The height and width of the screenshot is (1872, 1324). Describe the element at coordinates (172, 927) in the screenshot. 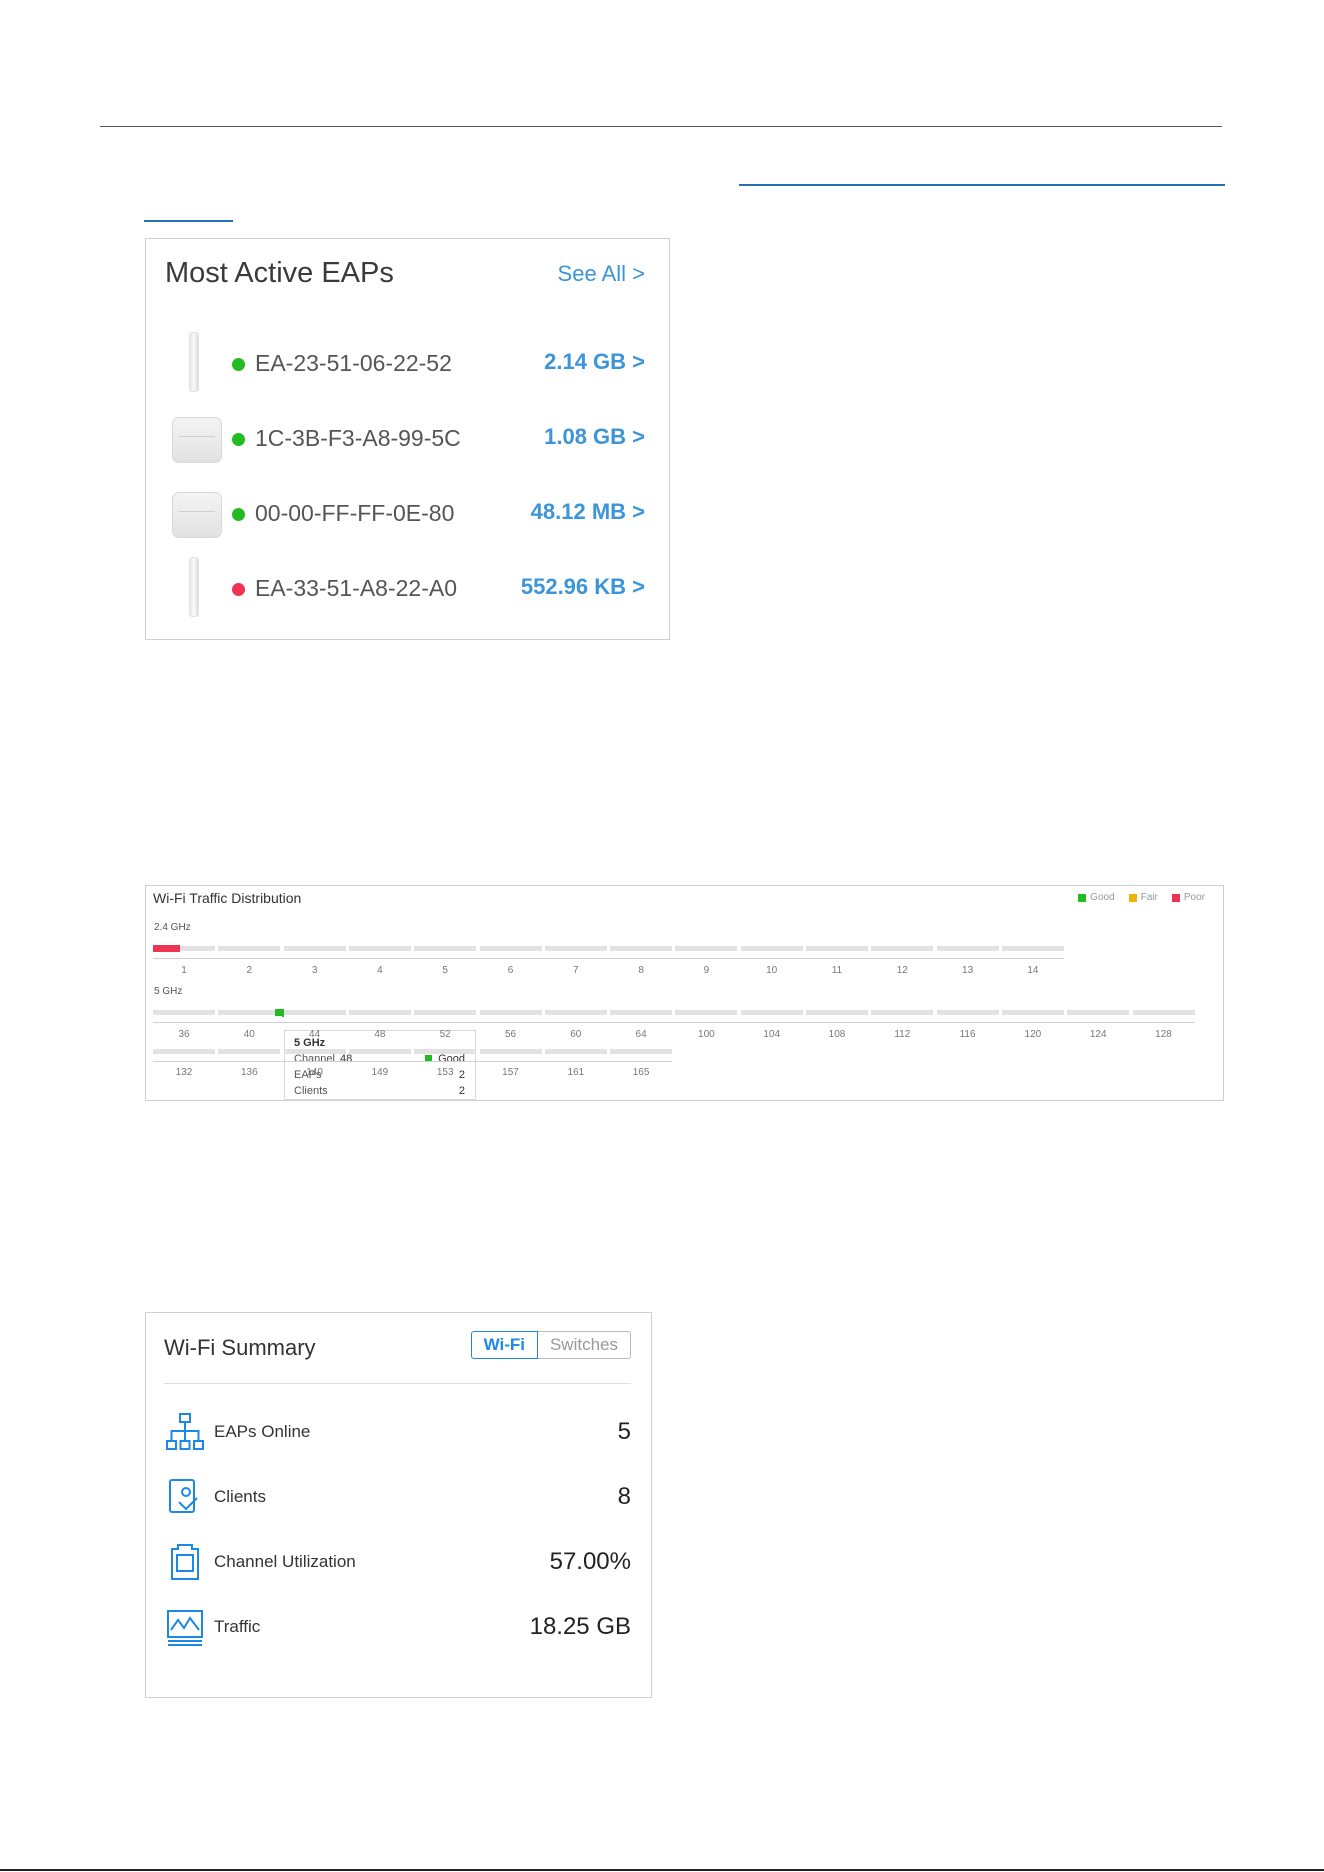

I see `band-label-24ghz: 2.4 GHz` at that location.